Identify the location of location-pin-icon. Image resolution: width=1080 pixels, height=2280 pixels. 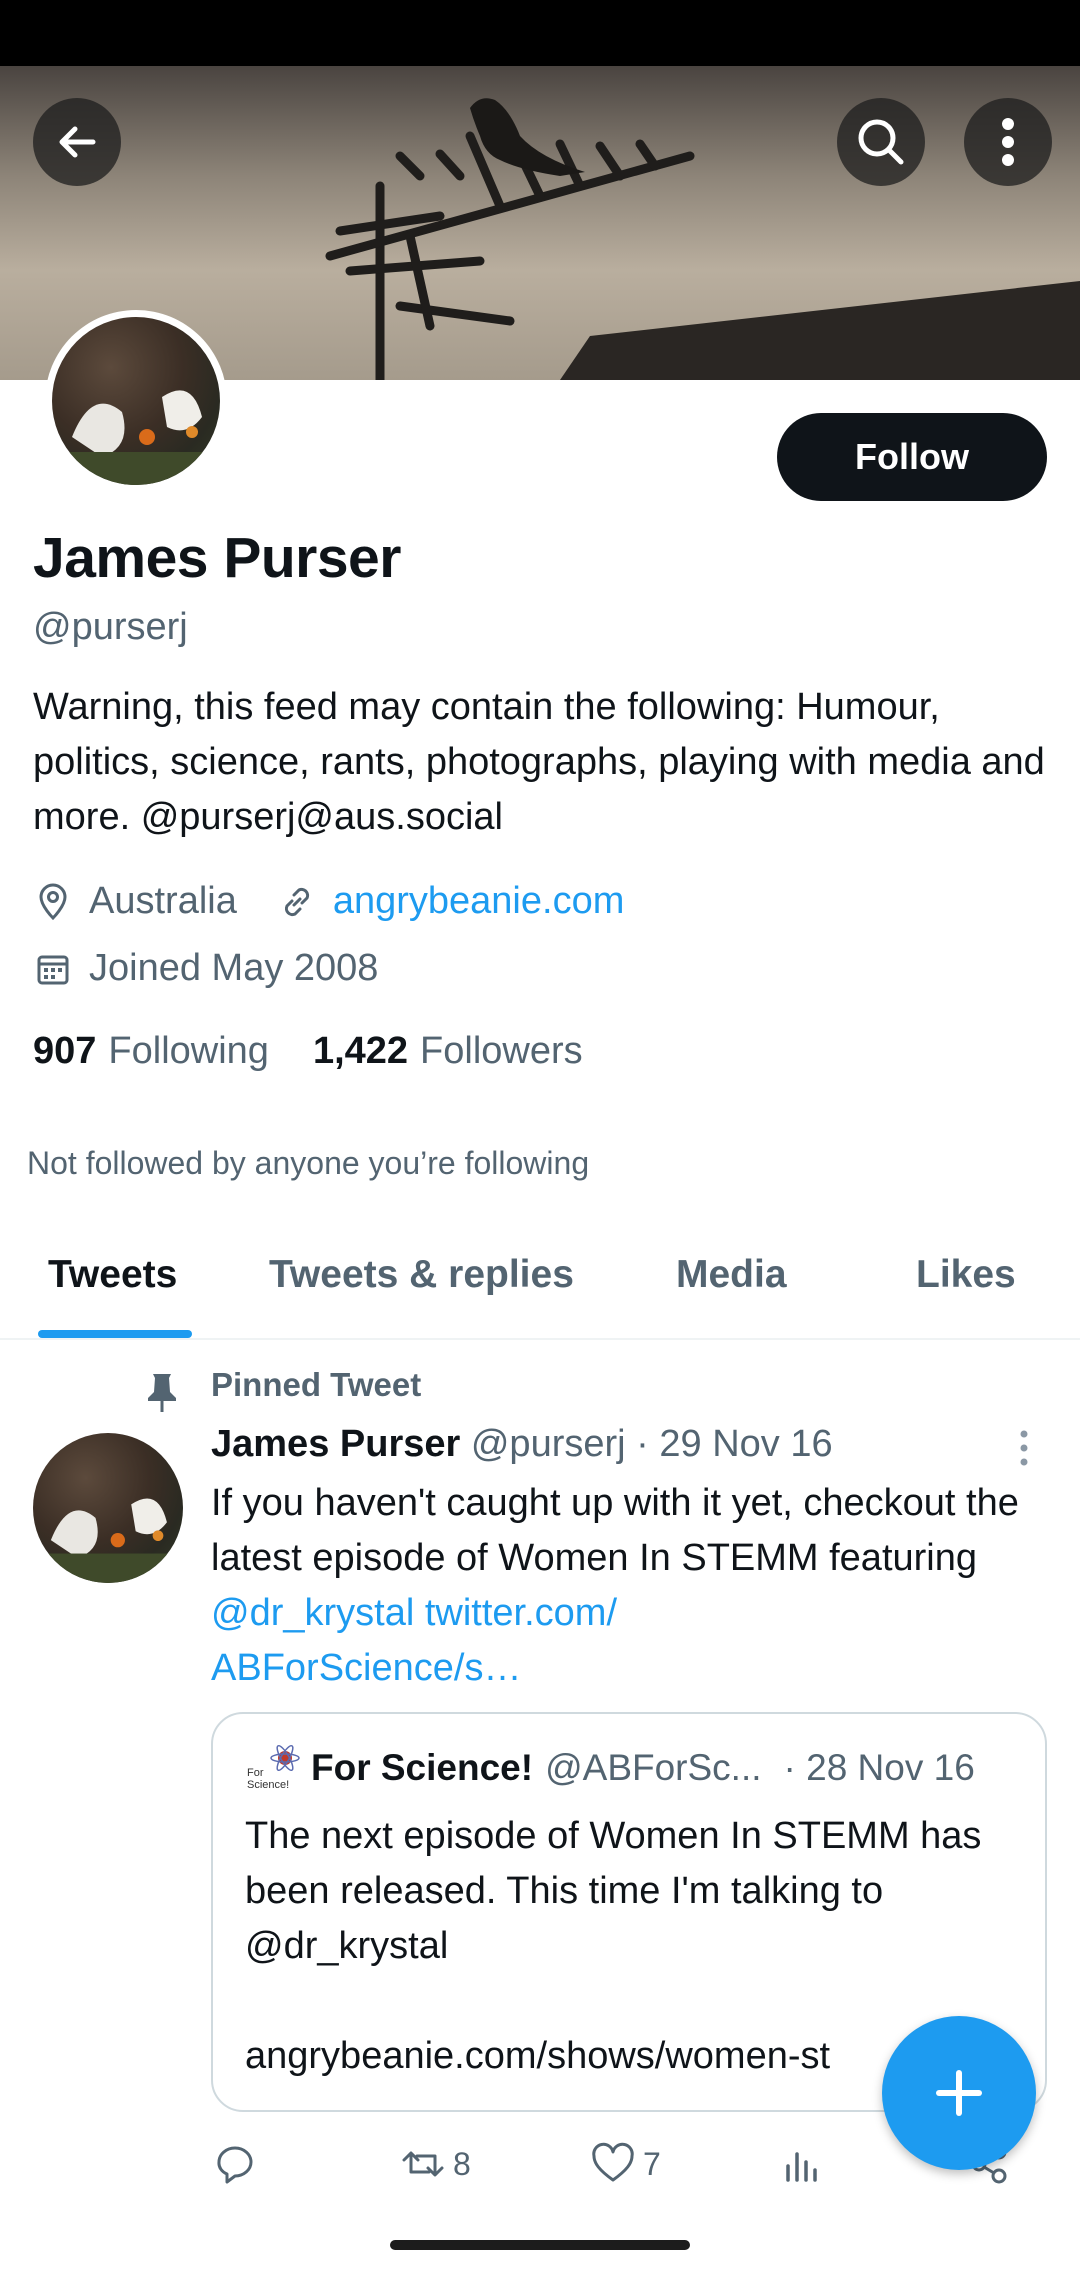
(53, 902).